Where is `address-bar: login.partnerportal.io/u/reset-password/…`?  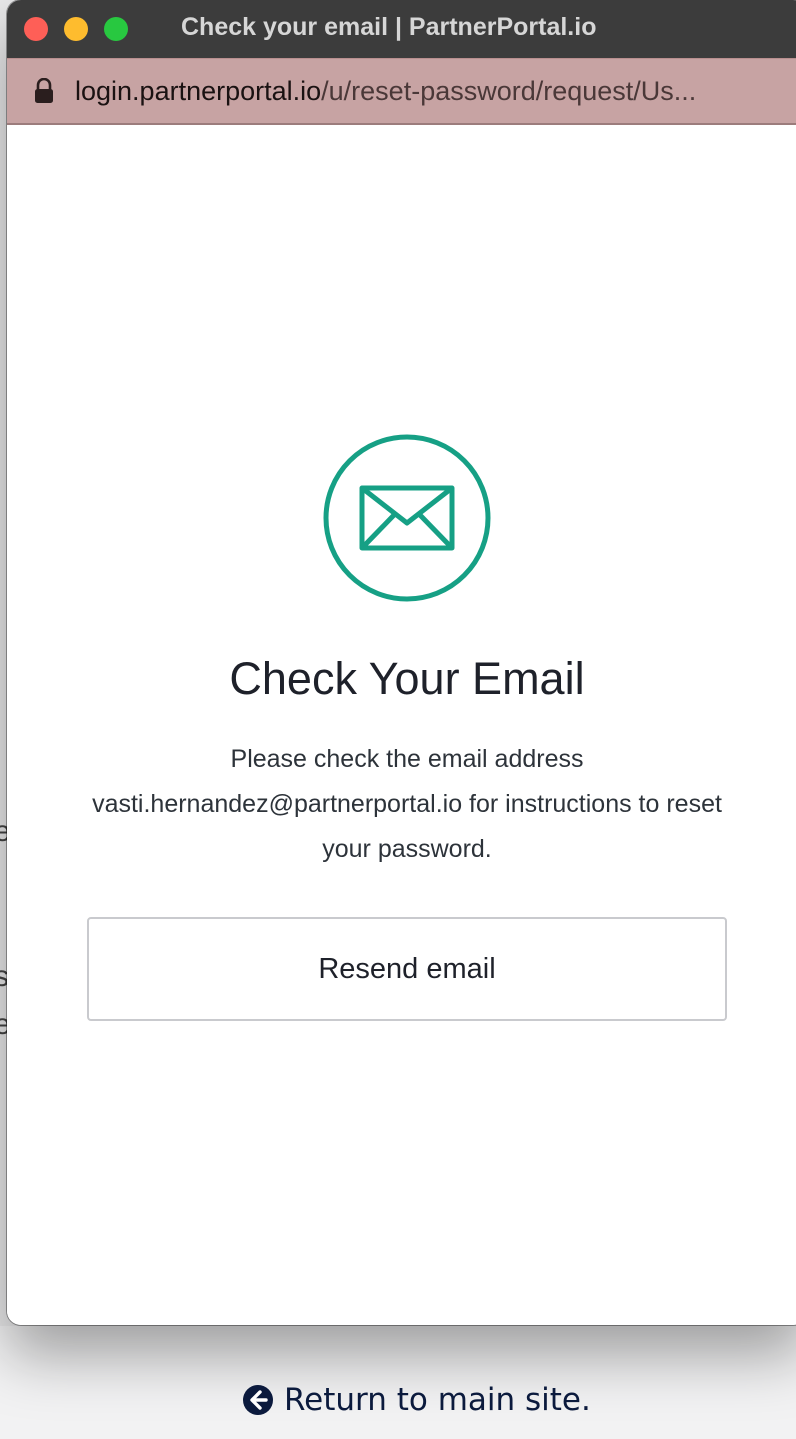 address-bar: login.partnerportal.io/u/reset-password/… is located at coordinates (401, 91).